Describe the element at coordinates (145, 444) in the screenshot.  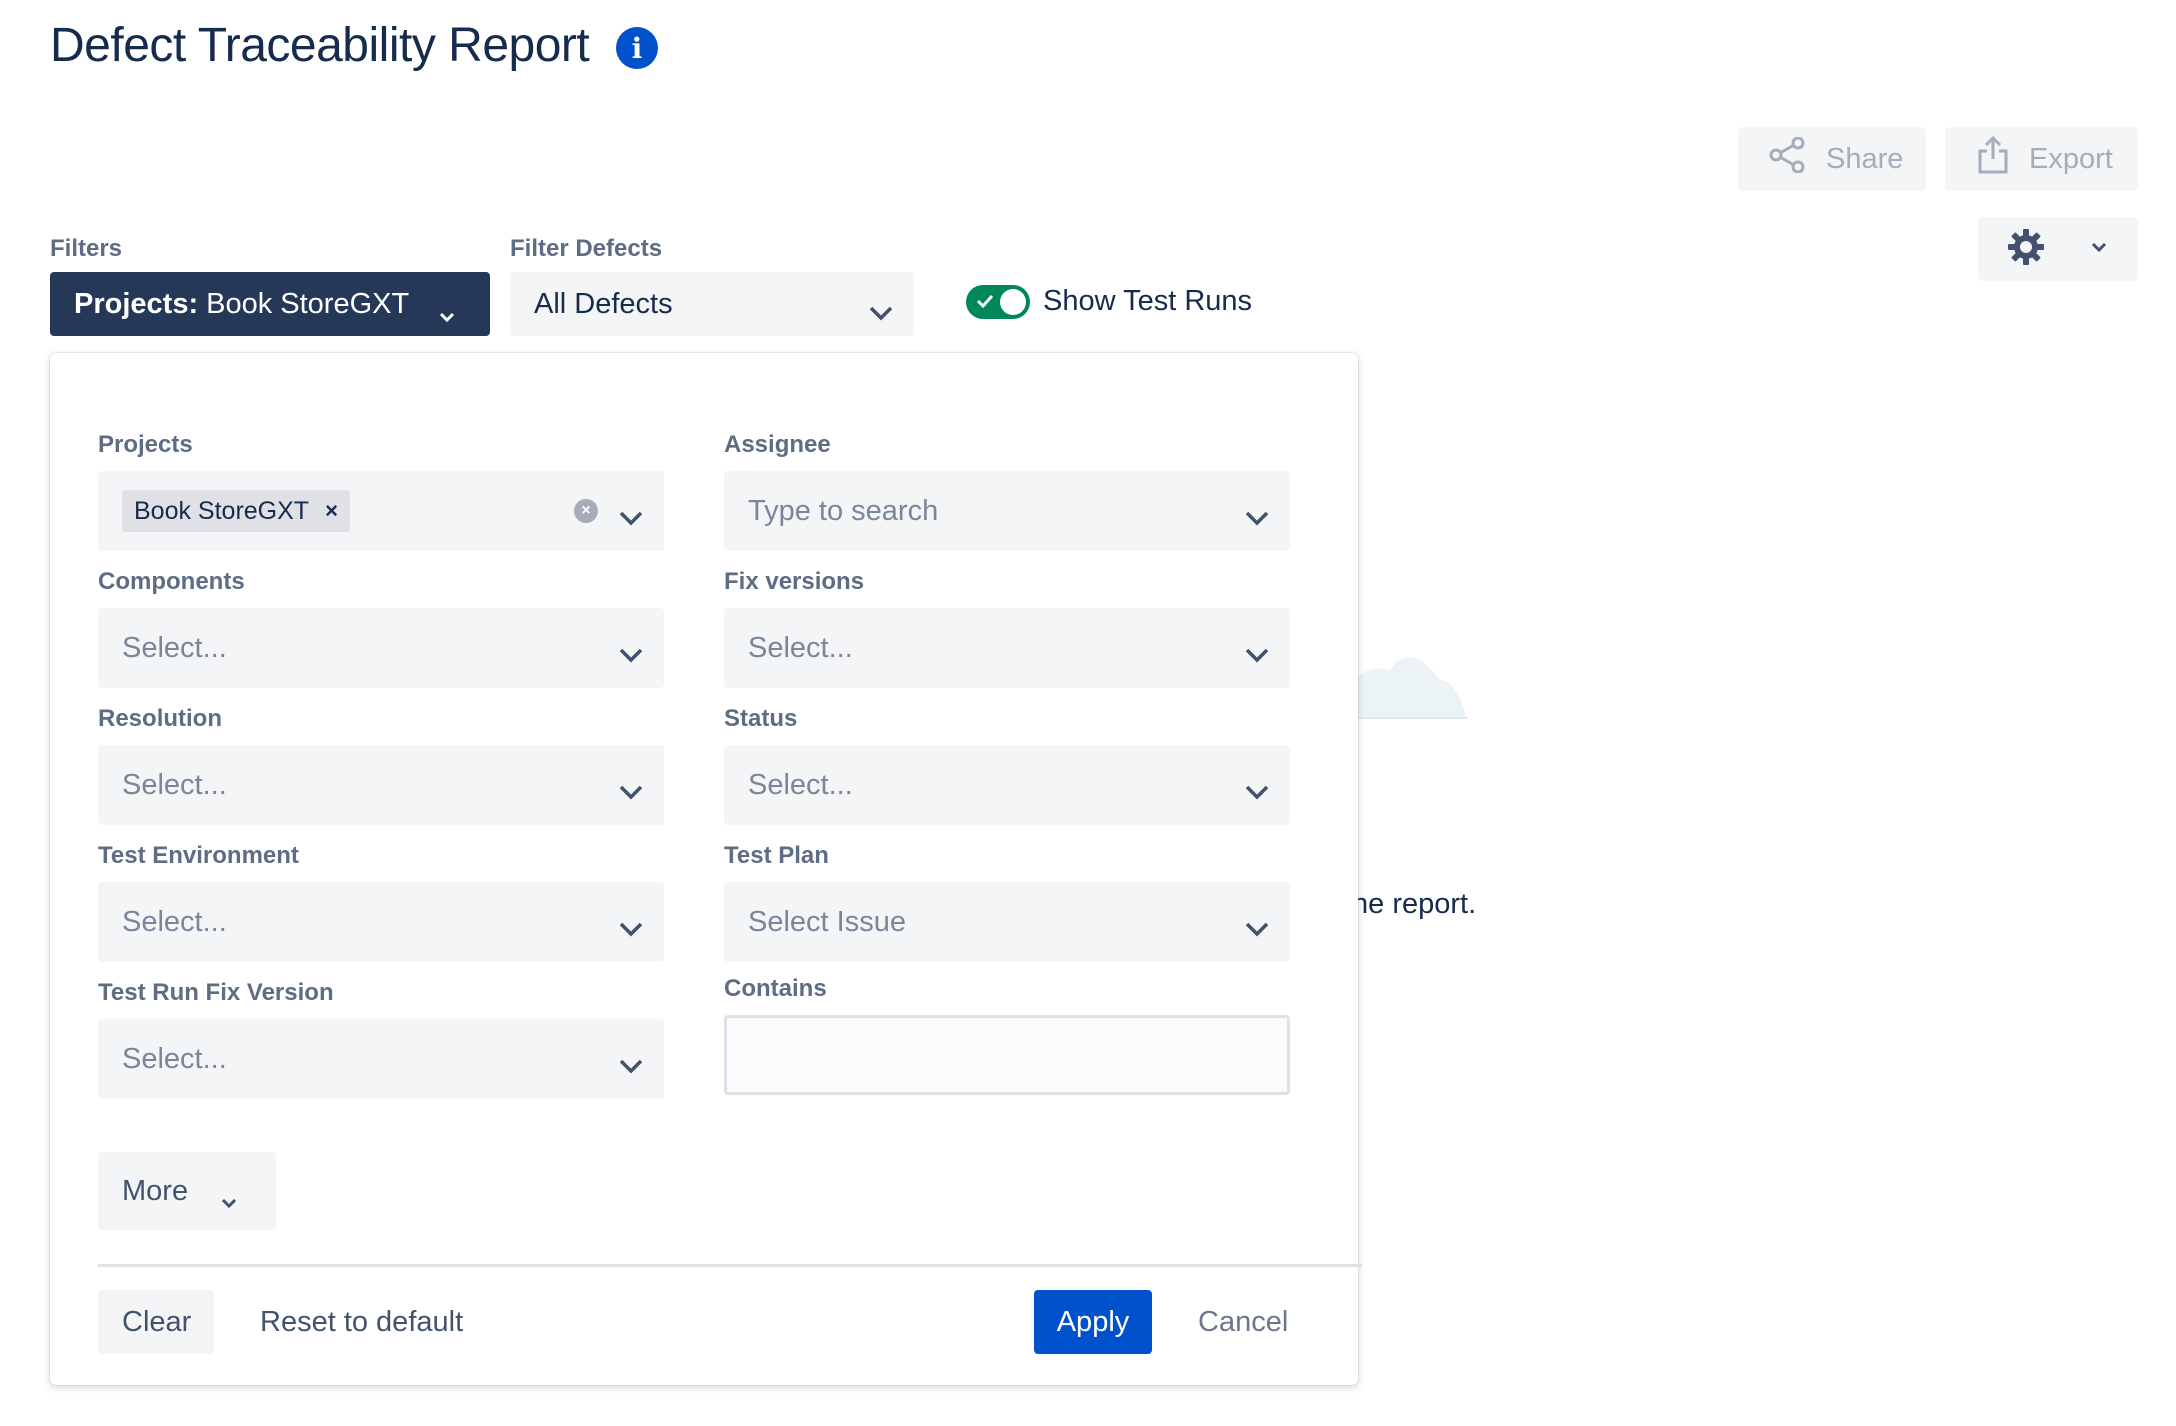
I see `projects-field-label: Projects` at that location.